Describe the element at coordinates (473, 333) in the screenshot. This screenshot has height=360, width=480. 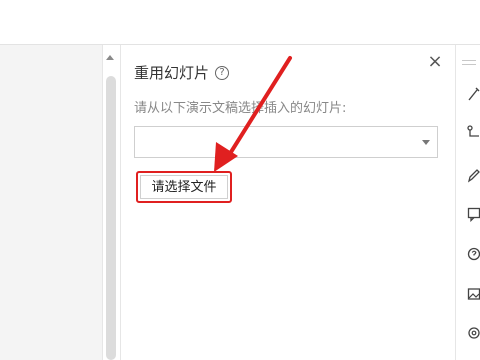
I see `settings-icon` at that location.